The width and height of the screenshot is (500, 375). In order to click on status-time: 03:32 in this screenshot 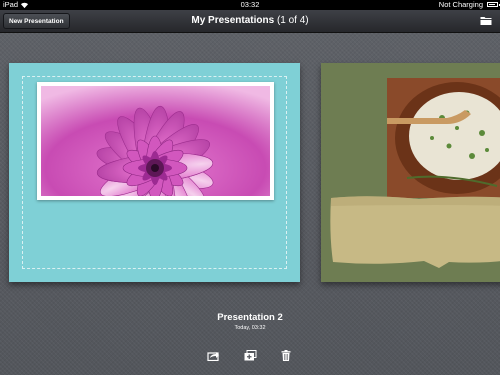, I will do `click(250, 4)`.